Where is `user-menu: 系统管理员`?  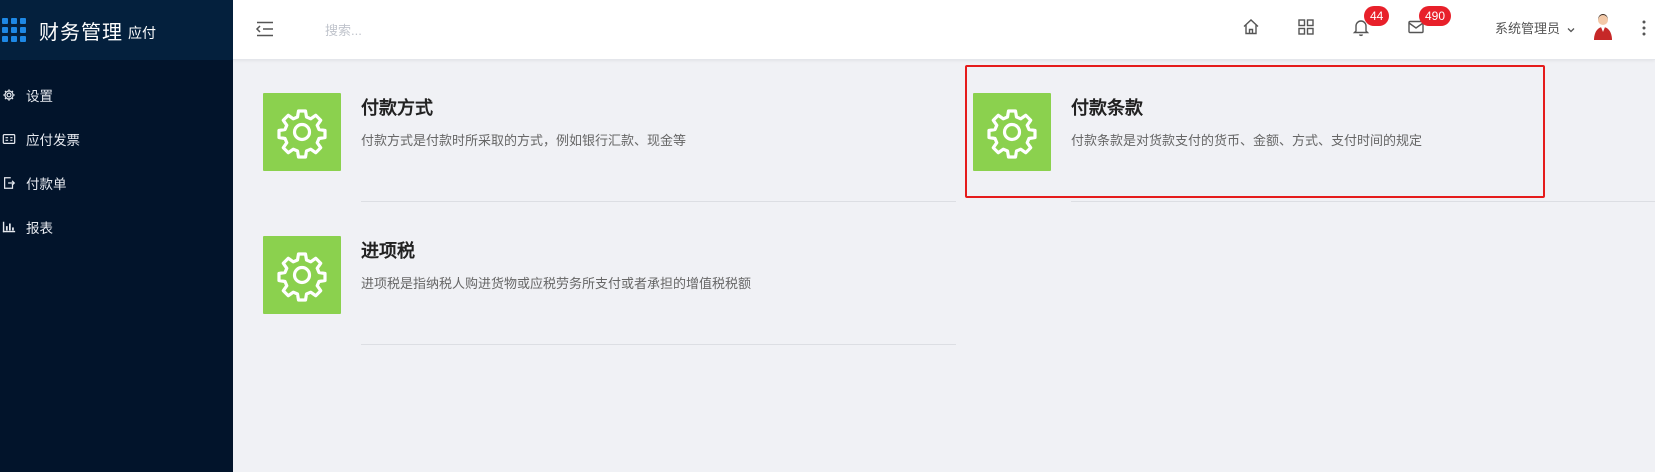
user-menu: 系统管理员 is located at coordinates (1535, 27).